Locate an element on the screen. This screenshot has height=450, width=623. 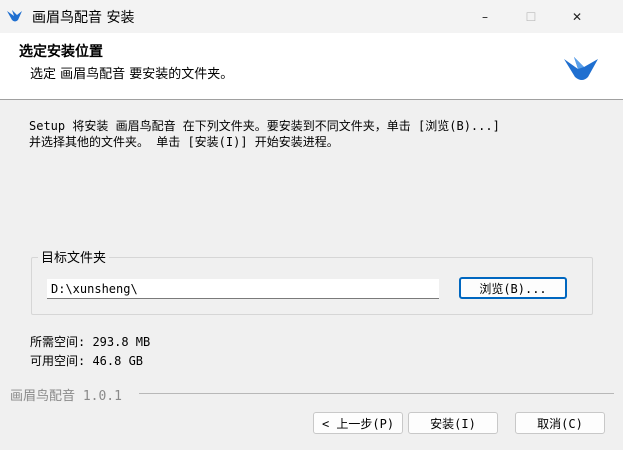
install-path-input is located at coordinates (243, 289).